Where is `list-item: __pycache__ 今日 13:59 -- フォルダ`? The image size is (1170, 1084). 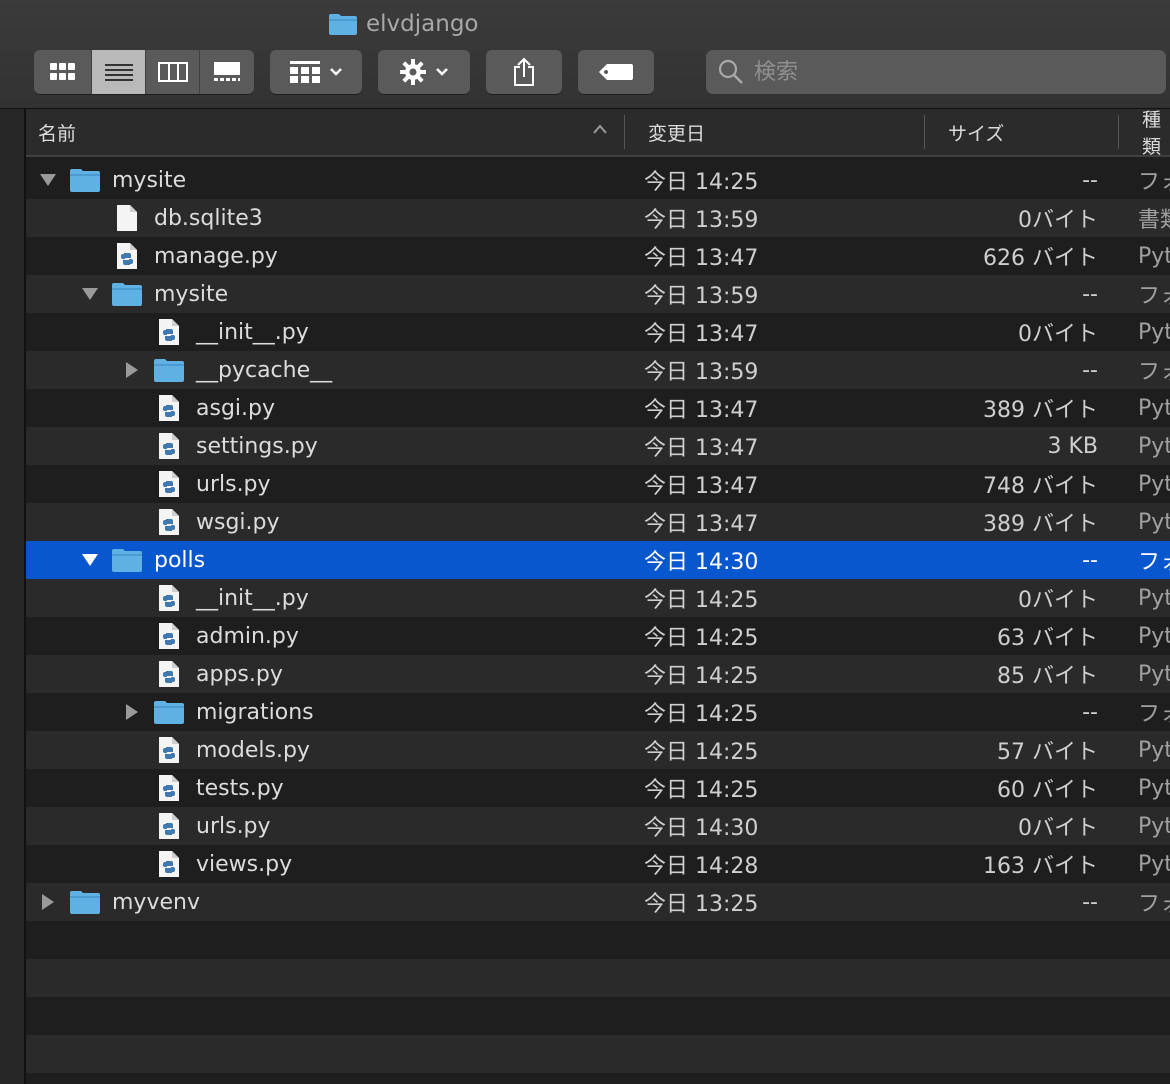 list-item: __pycache__ 今日 13:59 -- フォルダ is located at coordinates (598, 370).